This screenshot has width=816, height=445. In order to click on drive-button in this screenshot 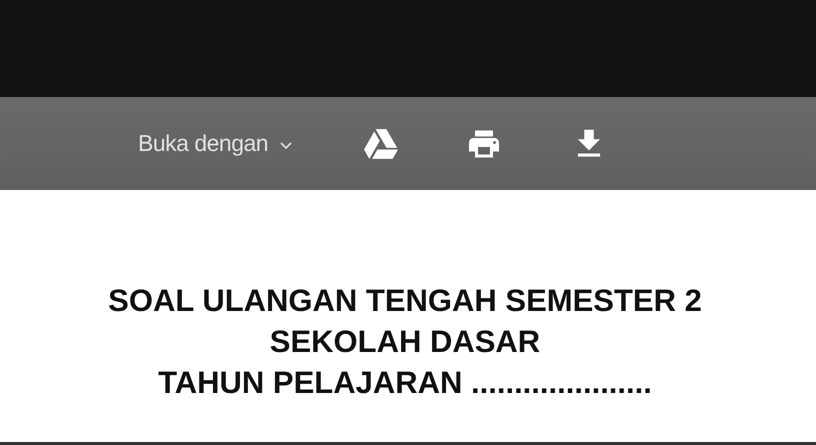, I will do `click(381, 143)`.